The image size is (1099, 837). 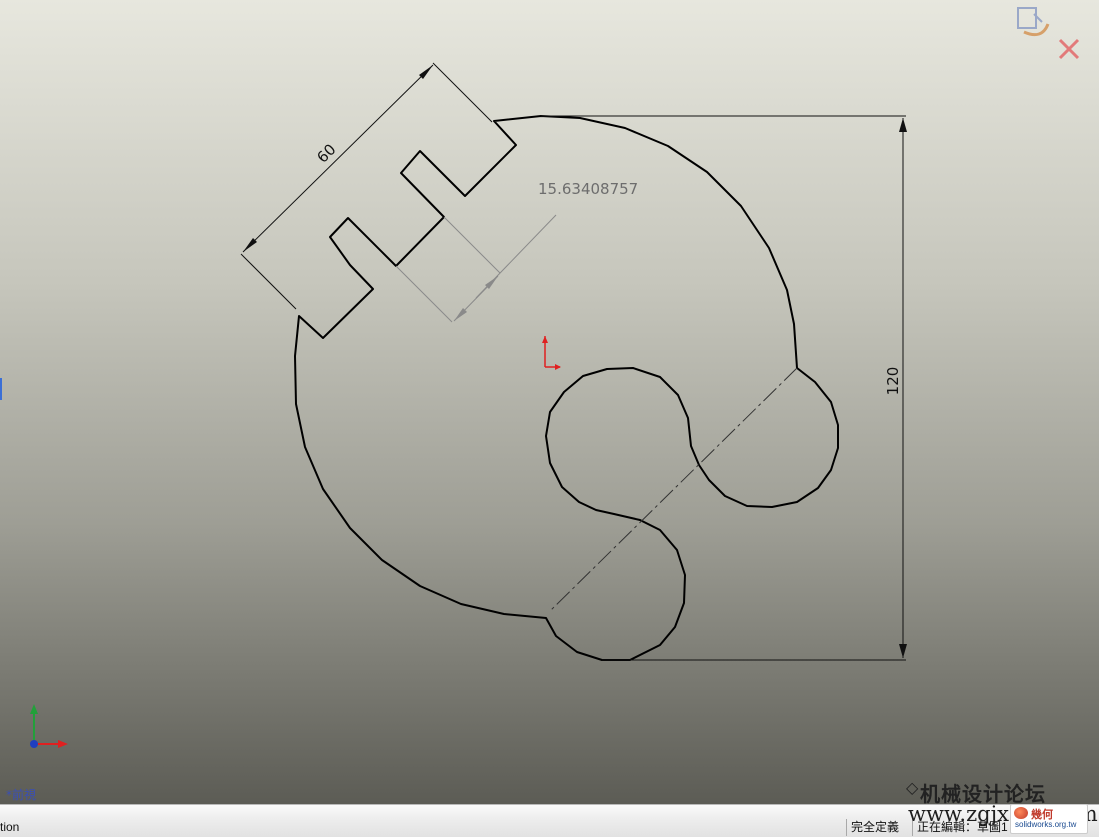 What do you see at coordinates (10, 827) in the screenshot?
I see `status-message: tion` at bounding box center [10, 827].